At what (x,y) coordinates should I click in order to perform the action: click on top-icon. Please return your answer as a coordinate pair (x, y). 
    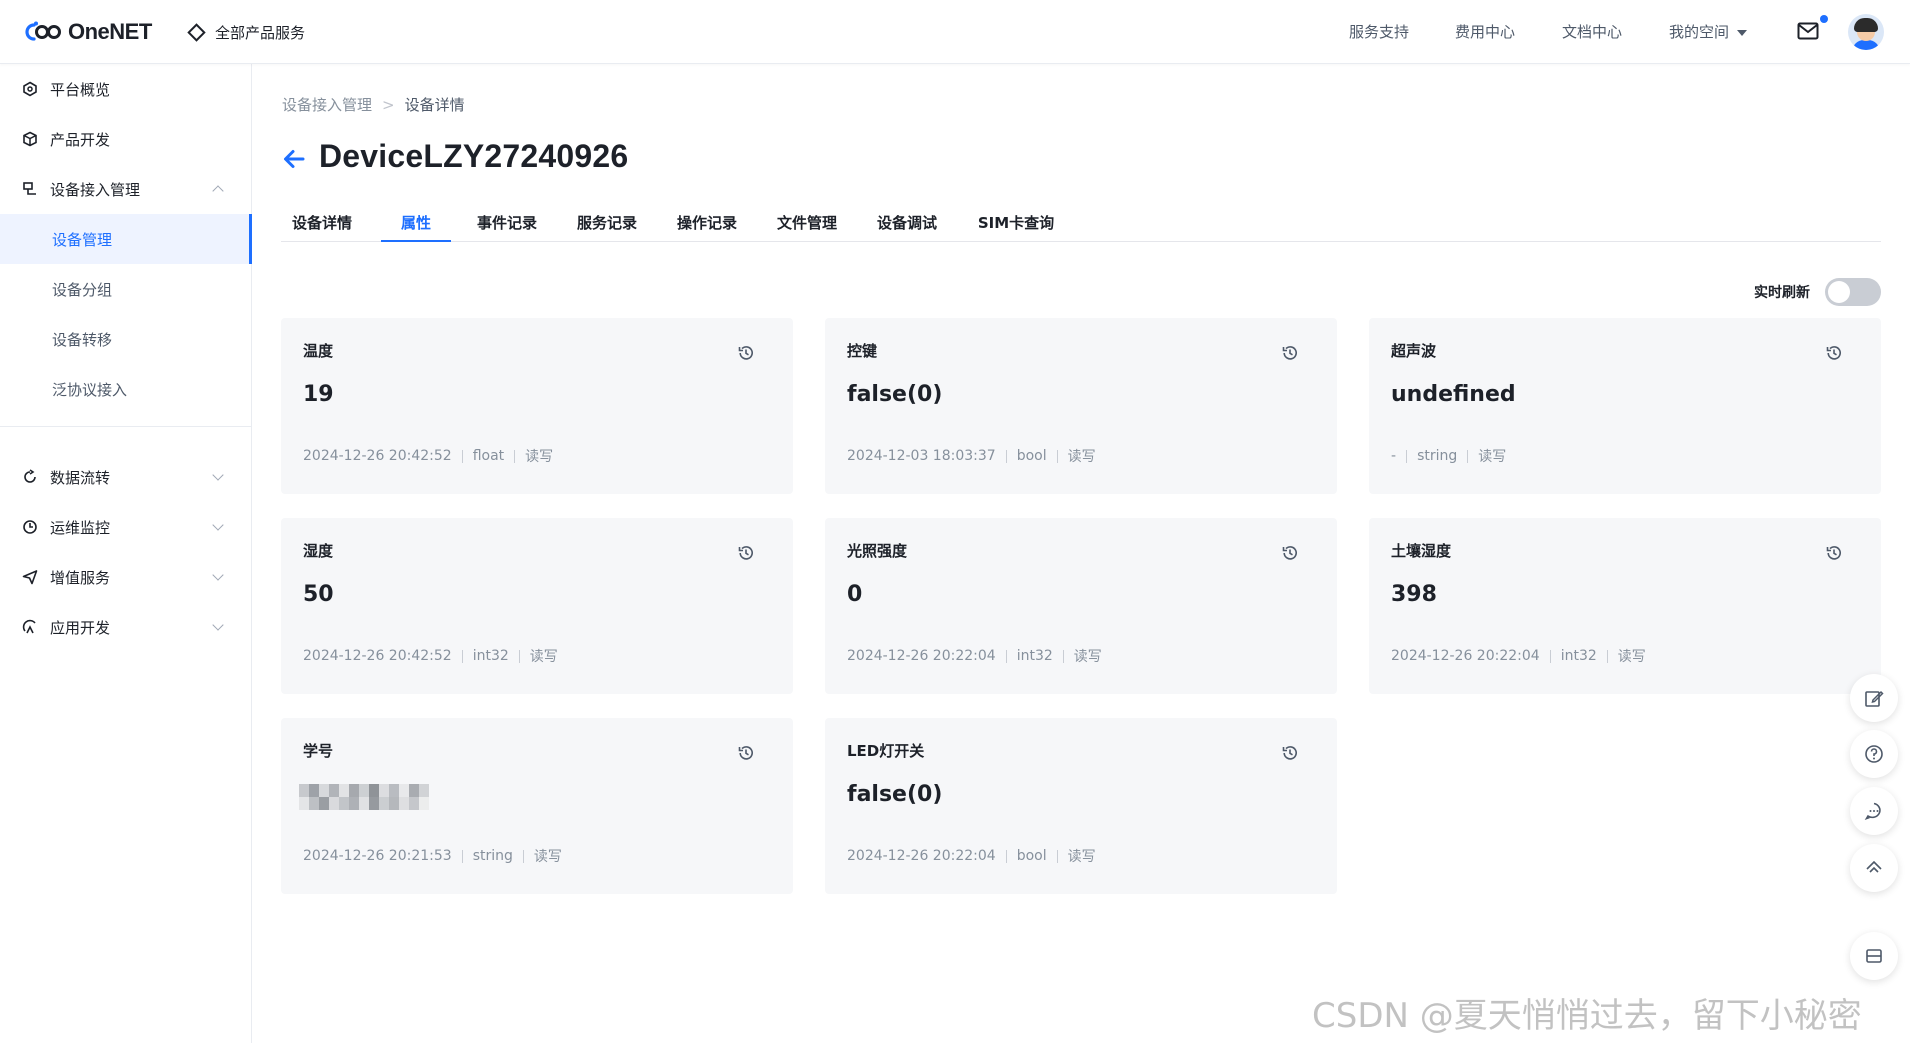
    Looking at the image, I should click on (1874, 866).